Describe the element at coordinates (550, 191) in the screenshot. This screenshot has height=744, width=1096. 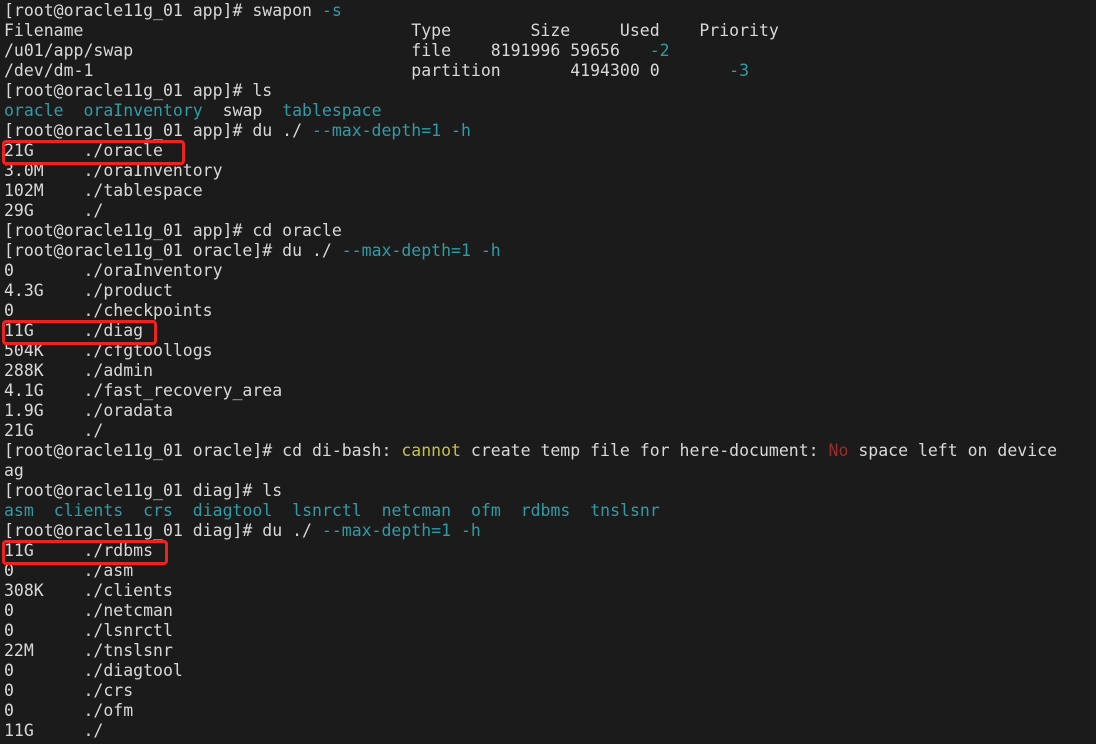
I see `terminal-line: 102M ./tablespace` at that location.